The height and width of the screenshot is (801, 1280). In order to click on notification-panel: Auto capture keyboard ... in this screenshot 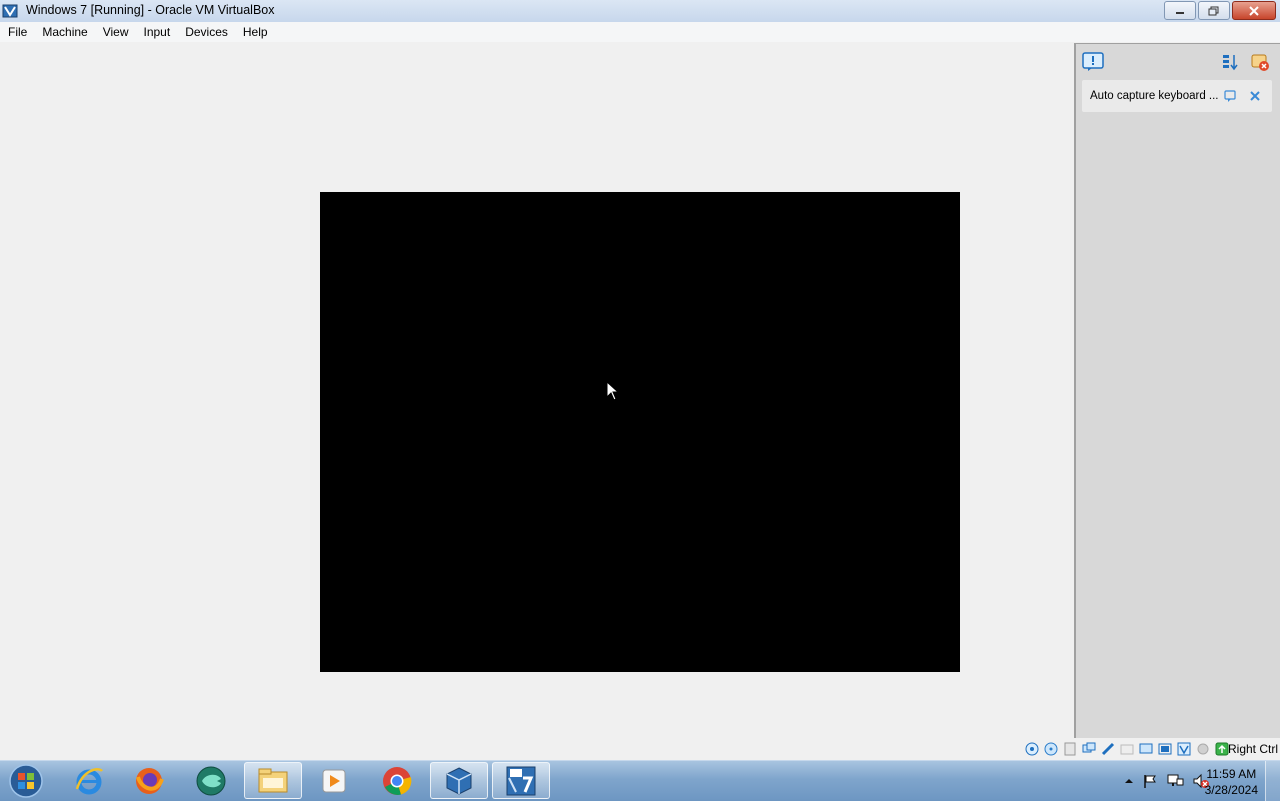, I will do `click(1177, 390)`.